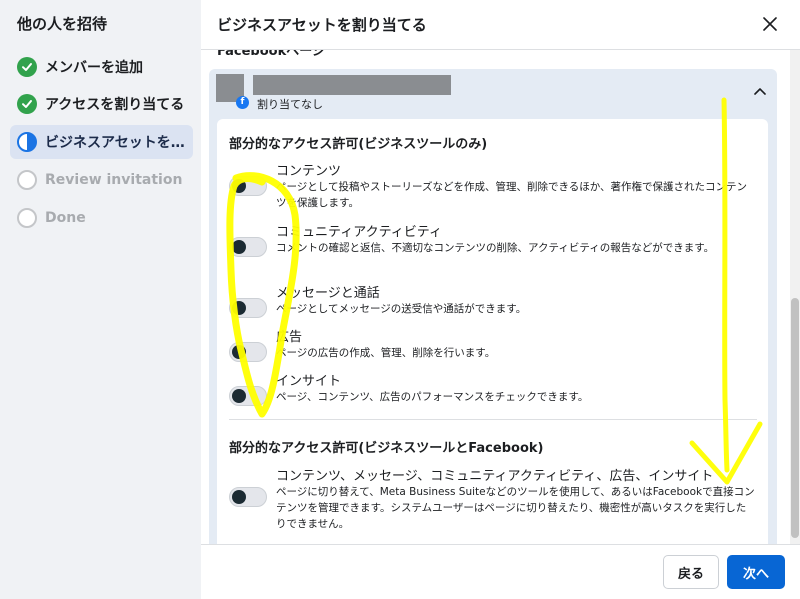  Describe the element at coordinates (62, 24) in the screenshot. I see `sidebar-title: 他の人を招待` at that location.